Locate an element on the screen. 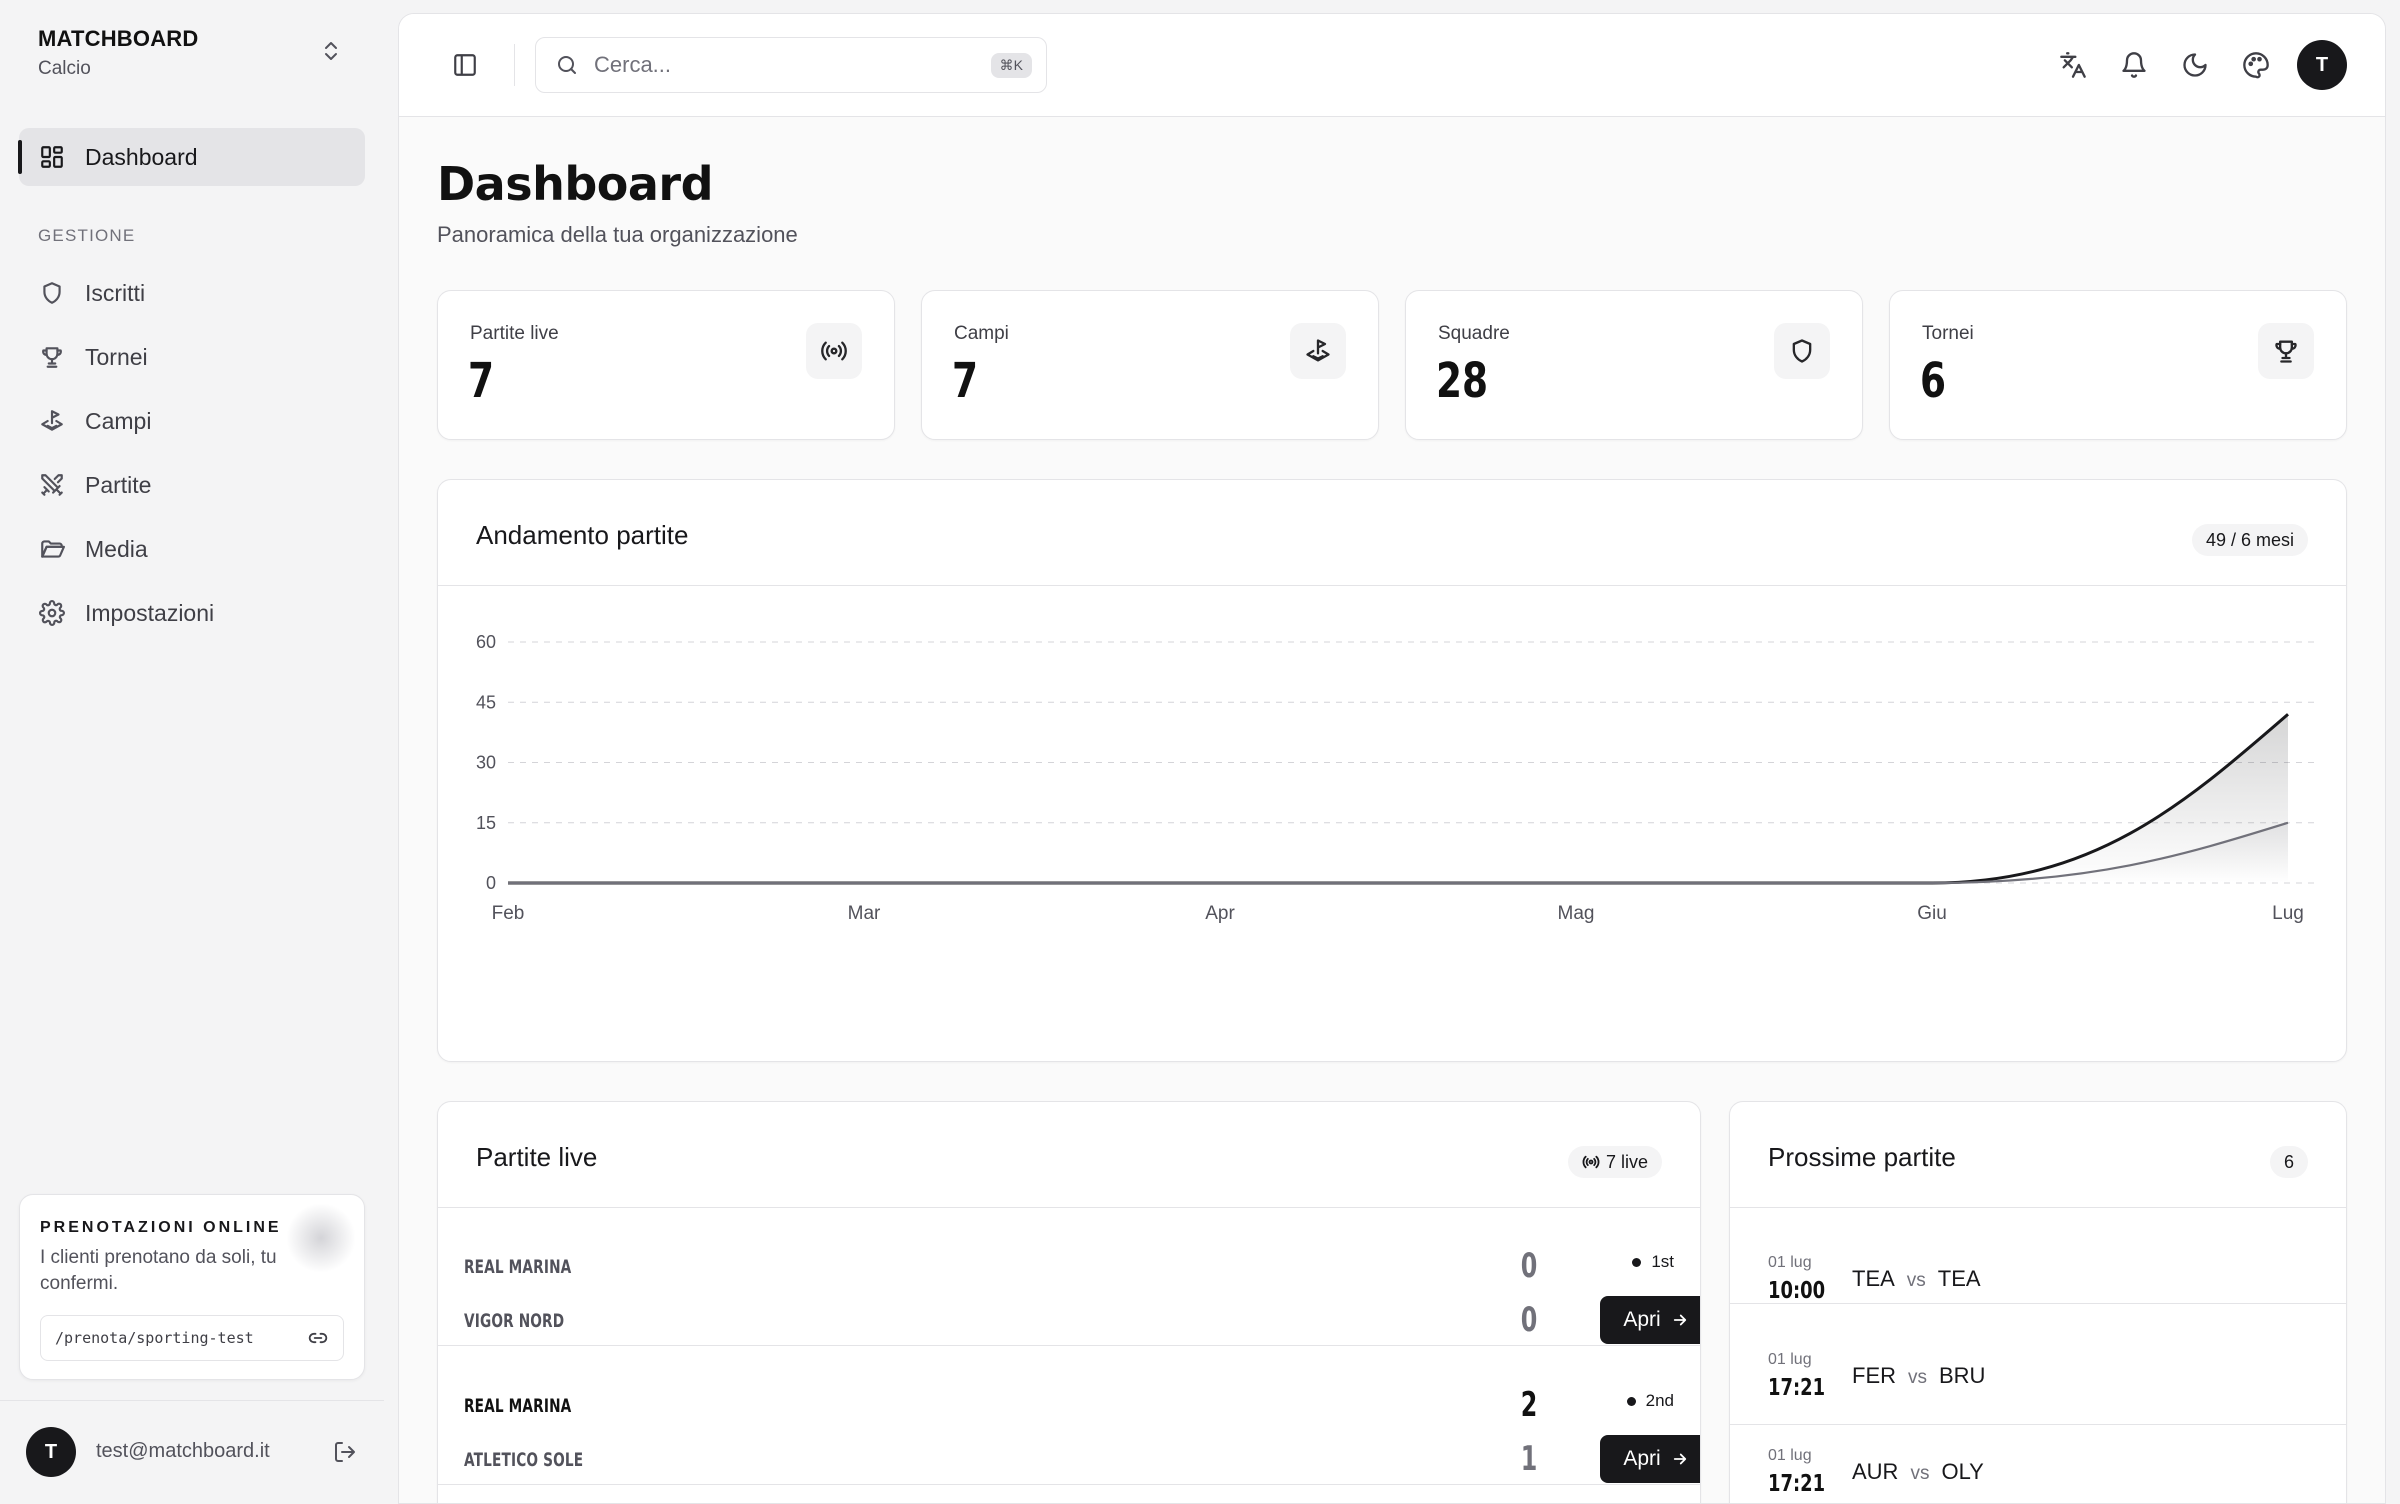 The image size is (2400, 1504). away-score: 1 is located at coordinates (1529, 1459).